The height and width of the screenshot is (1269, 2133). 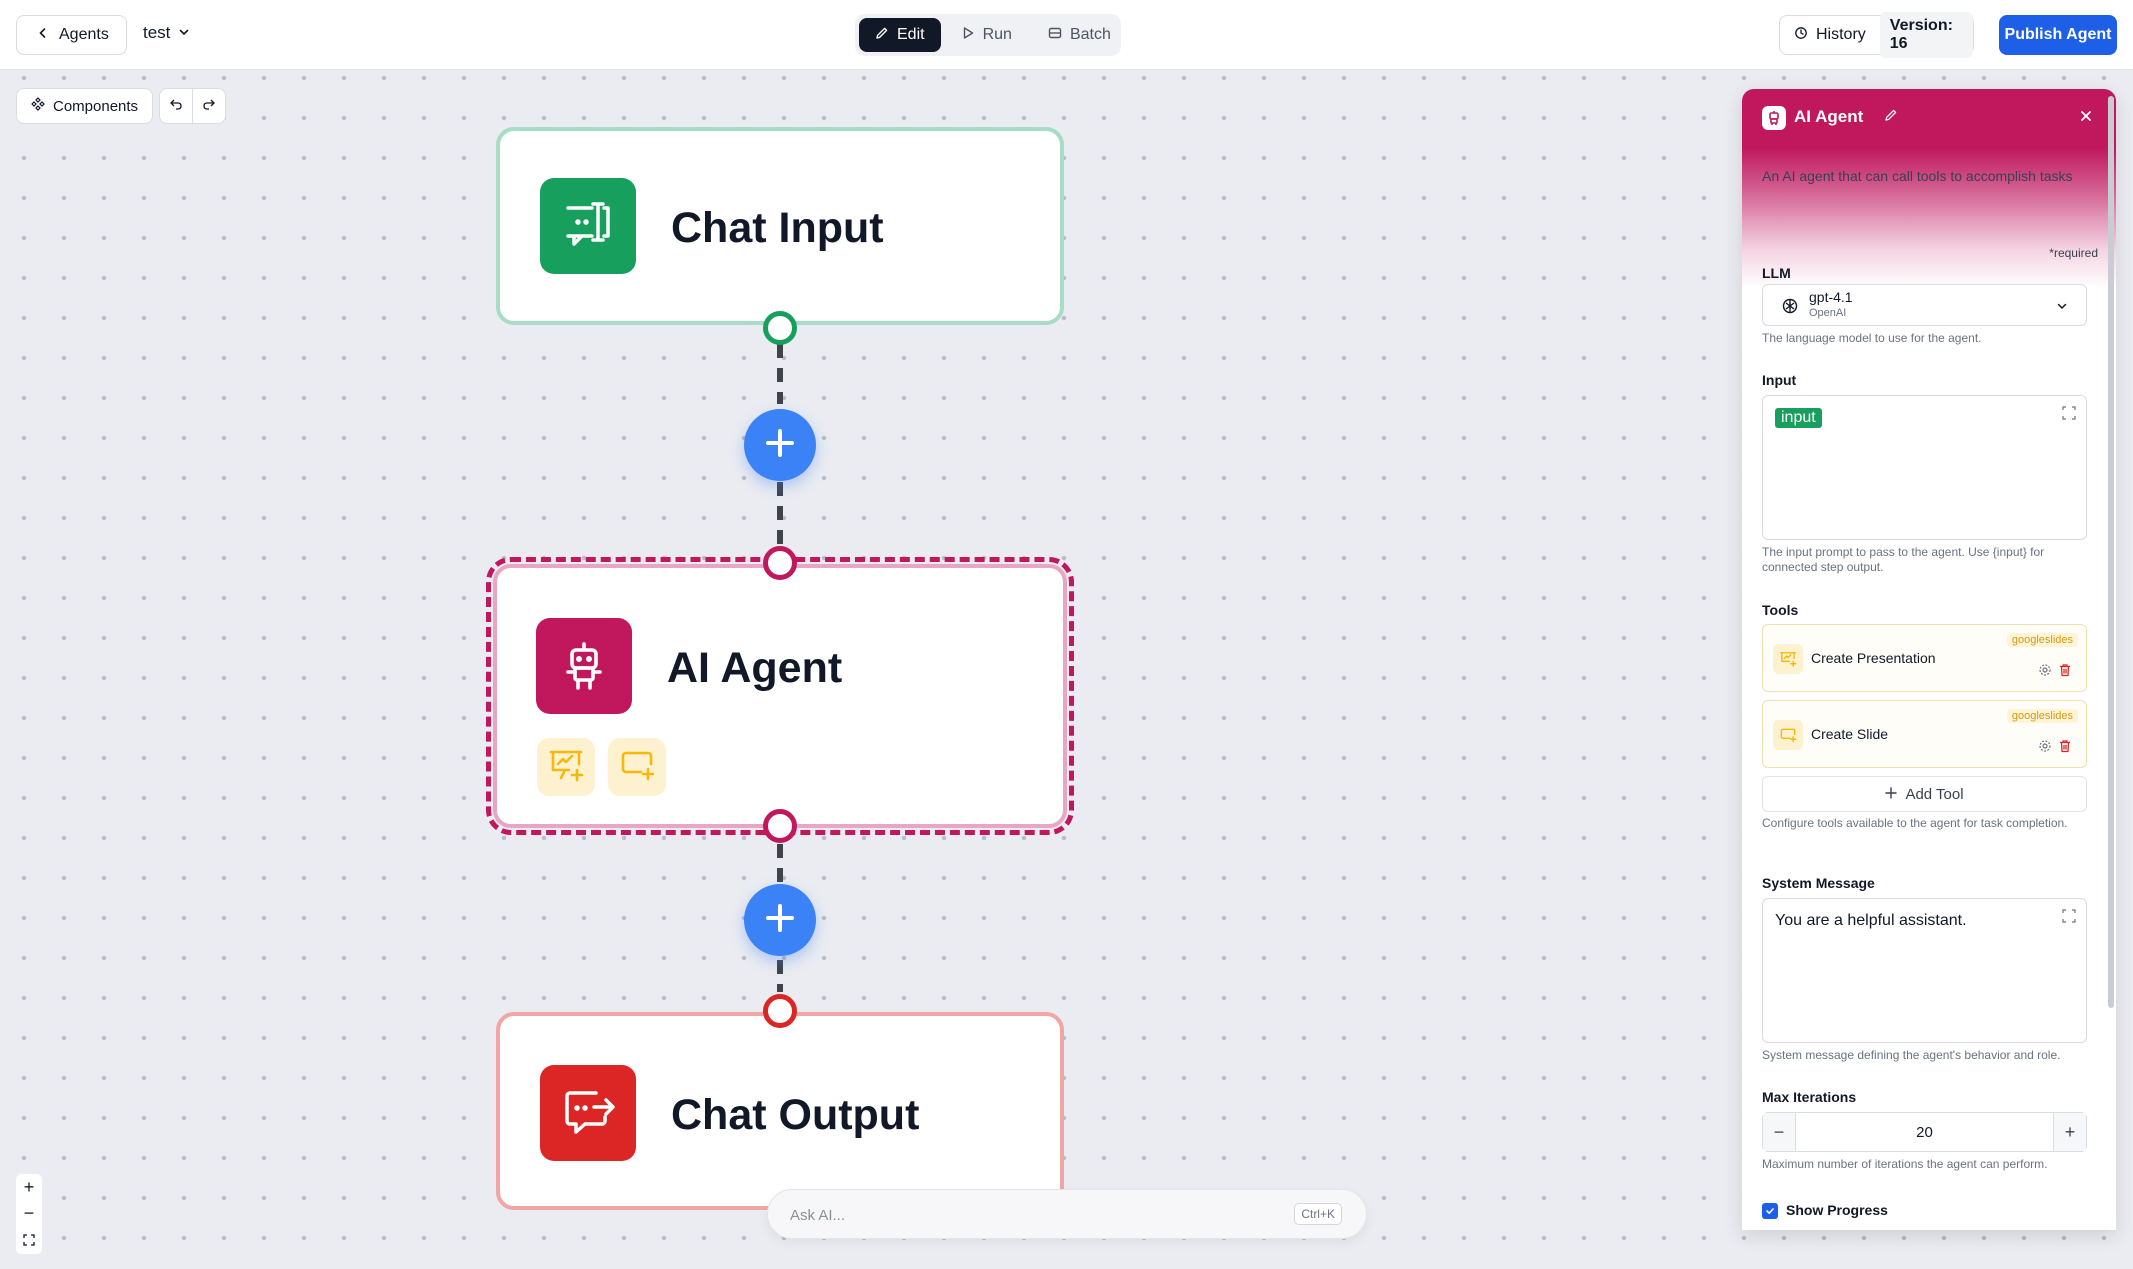 What do you see at coordinates (780, 1011) in the screenshot?
I see `chat-output-input-handle` at bounding box center [780, 1011].